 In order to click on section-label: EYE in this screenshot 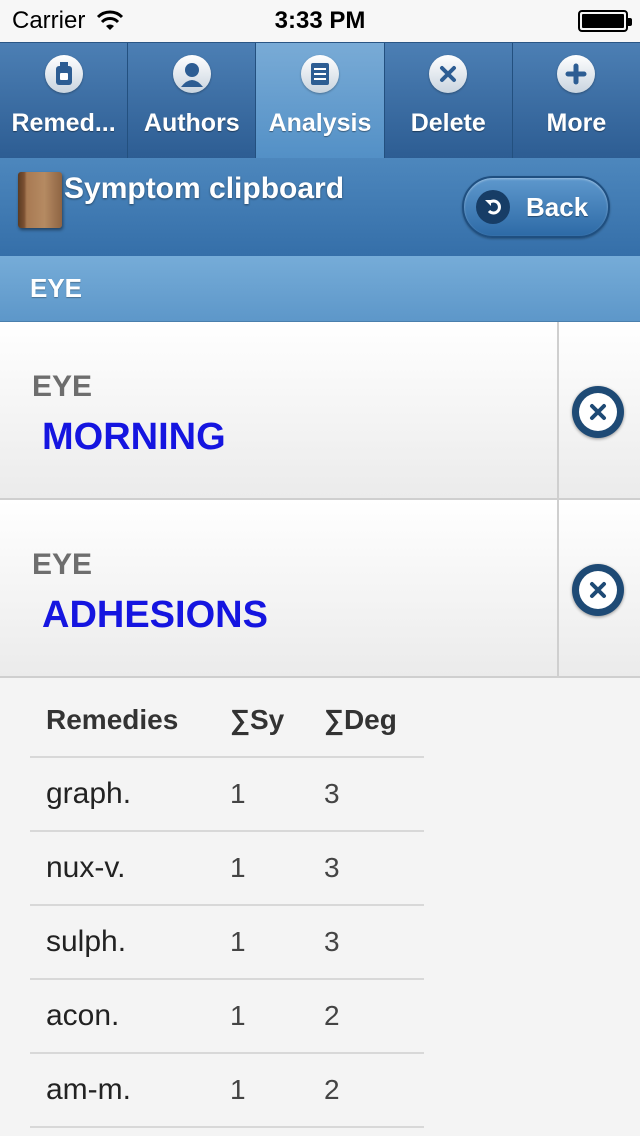, I will do `click(56, 288)`.